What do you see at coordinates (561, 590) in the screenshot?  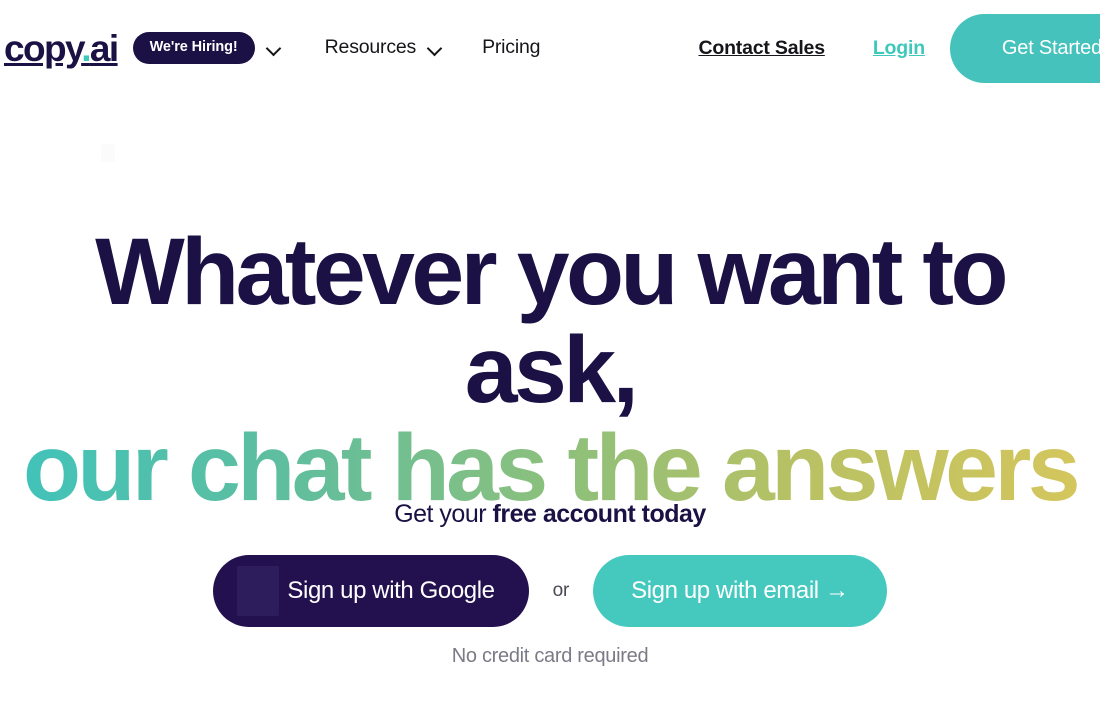 I see `or-separator-label: or` at bounding box center [561, 590].